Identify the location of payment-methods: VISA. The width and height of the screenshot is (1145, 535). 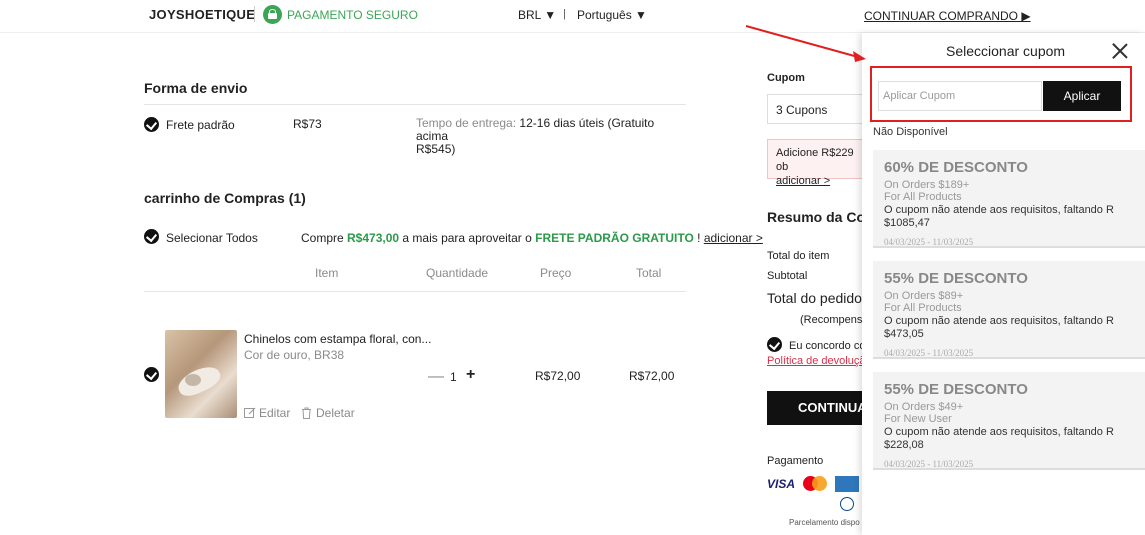
(813, 484).